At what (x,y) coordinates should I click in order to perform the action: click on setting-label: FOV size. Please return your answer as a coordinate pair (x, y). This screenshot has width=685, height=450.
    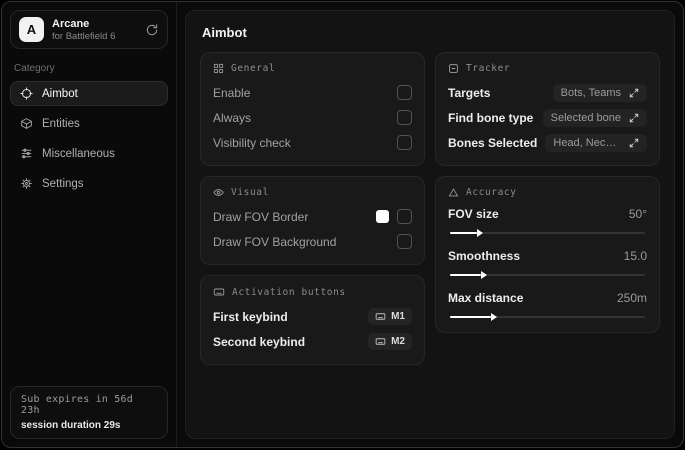
    Looking at the image, I should click on (473, 214).